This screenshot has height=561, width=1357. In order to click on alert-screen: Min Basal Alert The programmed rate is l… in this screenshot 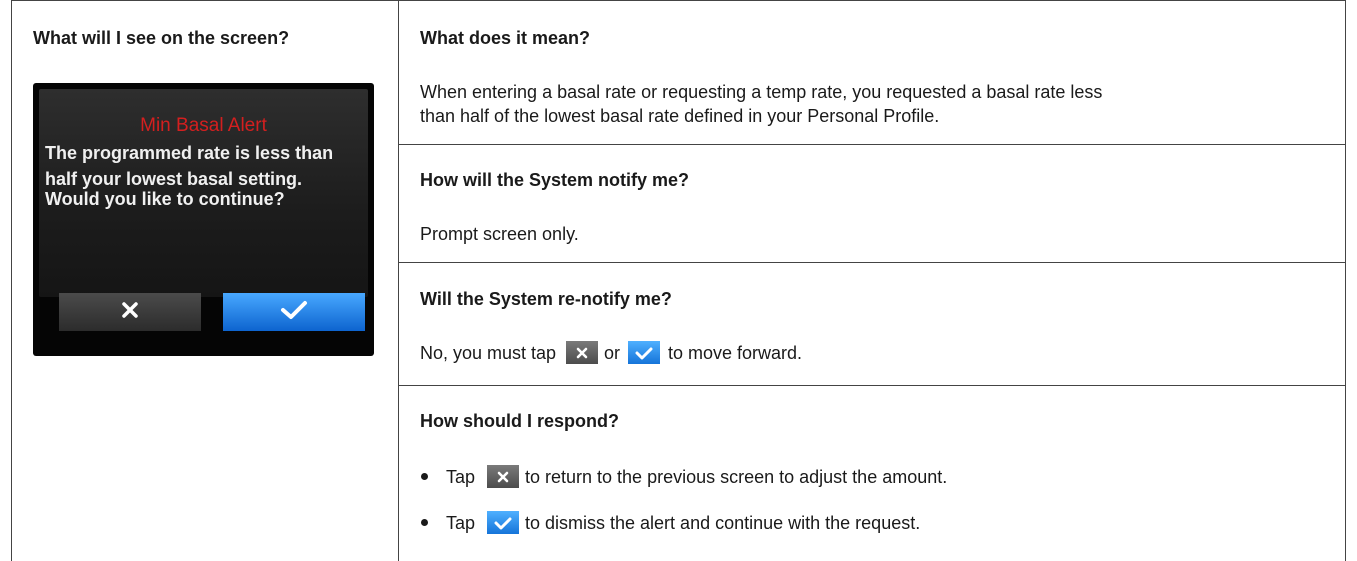, I will do `click(203, 193)`.